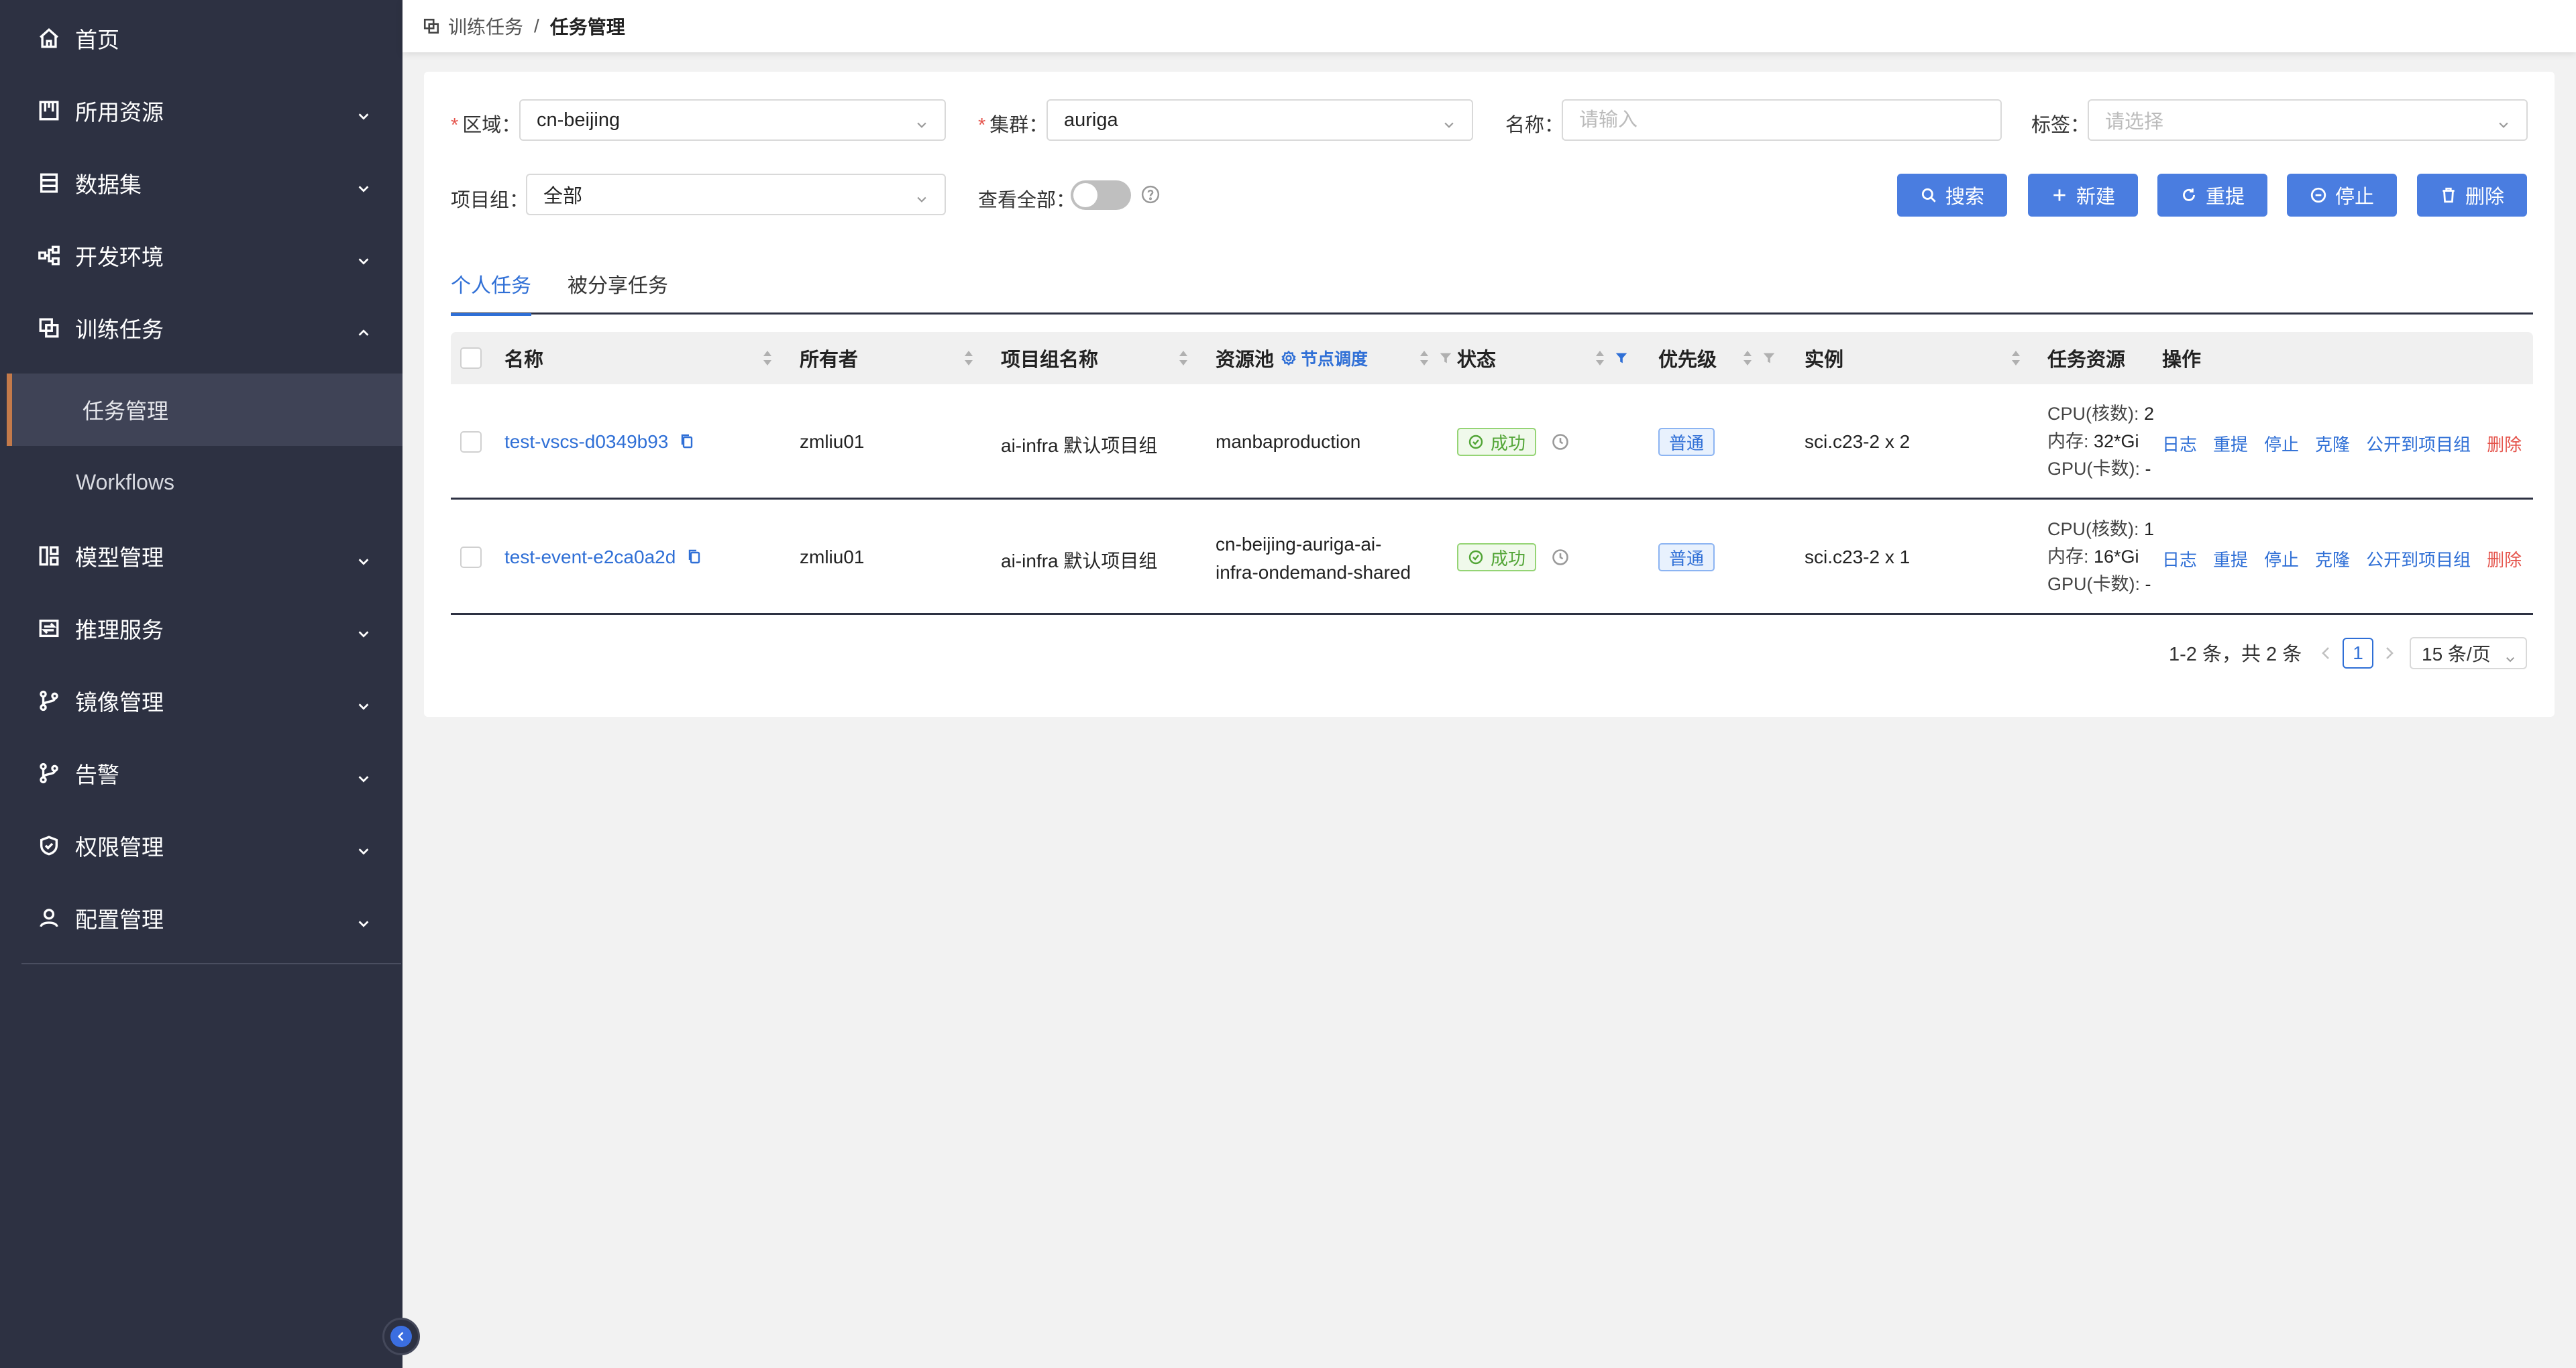 The width and height of the screenshot is (2576, 1368). What do you see at coordinates (201, 255) in the screenshot?
I see `sidebar-item-dev-env: 开发环境` at bounding box center [201, 255].